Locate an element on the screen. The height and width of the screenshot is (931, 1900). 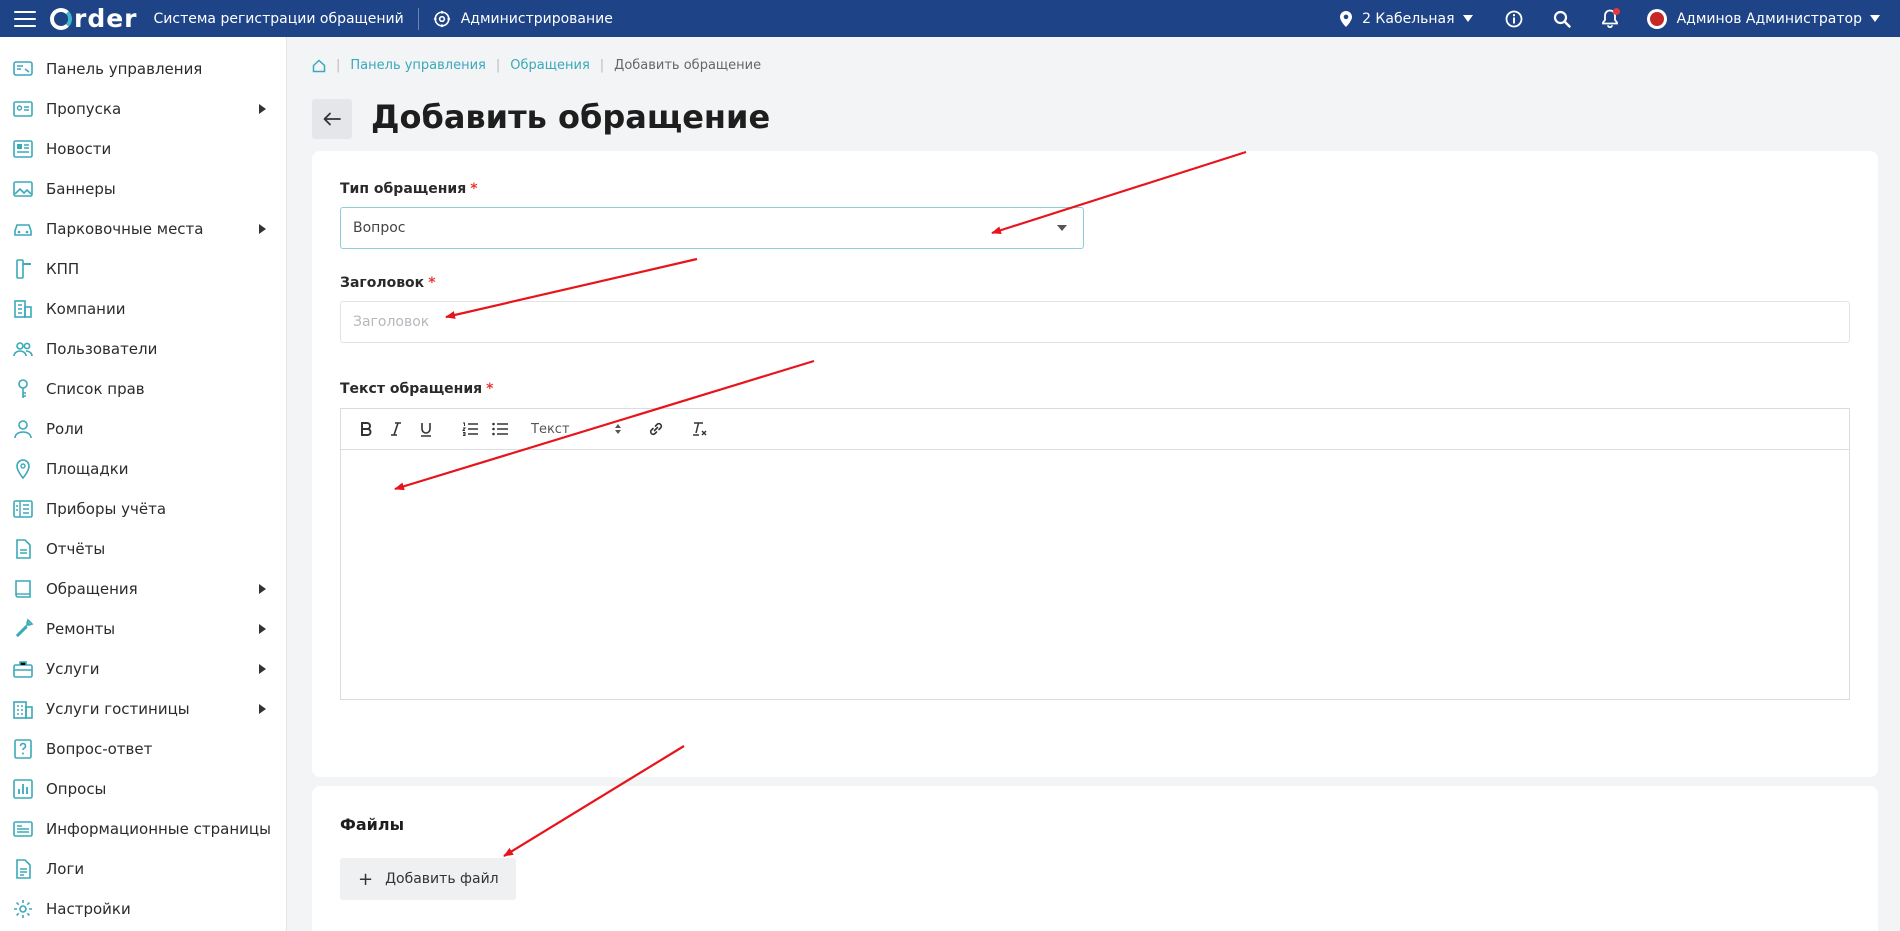
sidebar-item-question: Вопрос-ответ is located at coordinates (143, 749).